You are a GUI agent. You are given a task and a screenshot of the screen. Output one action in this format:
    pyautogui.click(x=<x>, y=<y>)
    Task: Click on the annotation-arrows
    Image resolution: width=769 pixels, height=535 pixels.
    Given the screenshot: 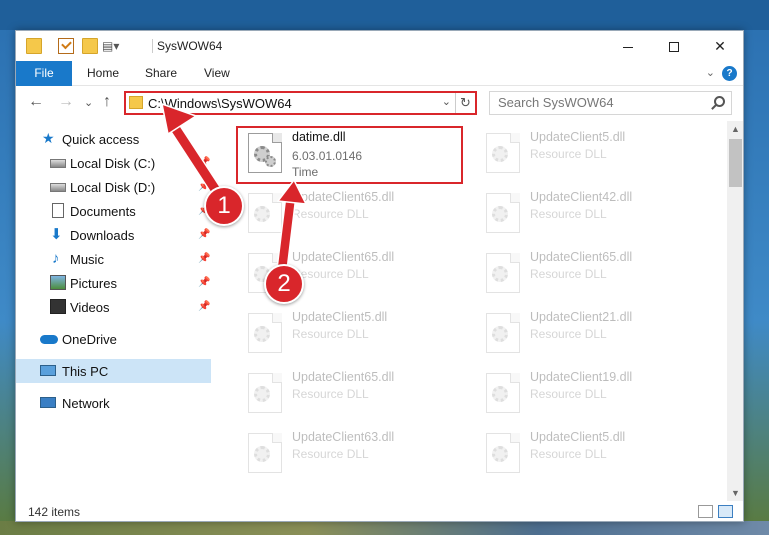 What is the action you would take?
    pyautogui.click(x=234, y=186)
    